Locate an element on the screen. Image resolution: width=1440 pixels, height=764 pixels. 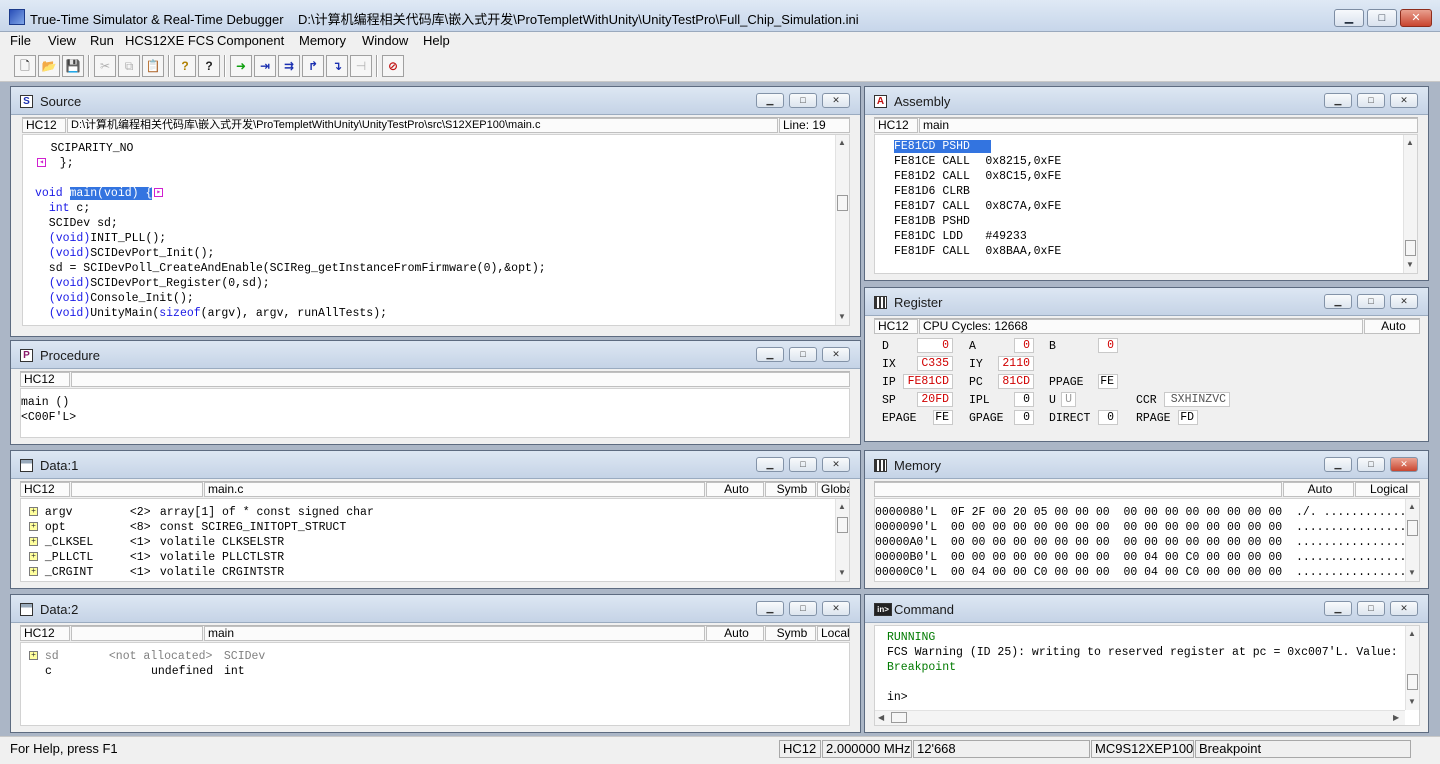
reg-b-value: 0 is located at coordinates (1108, 345).